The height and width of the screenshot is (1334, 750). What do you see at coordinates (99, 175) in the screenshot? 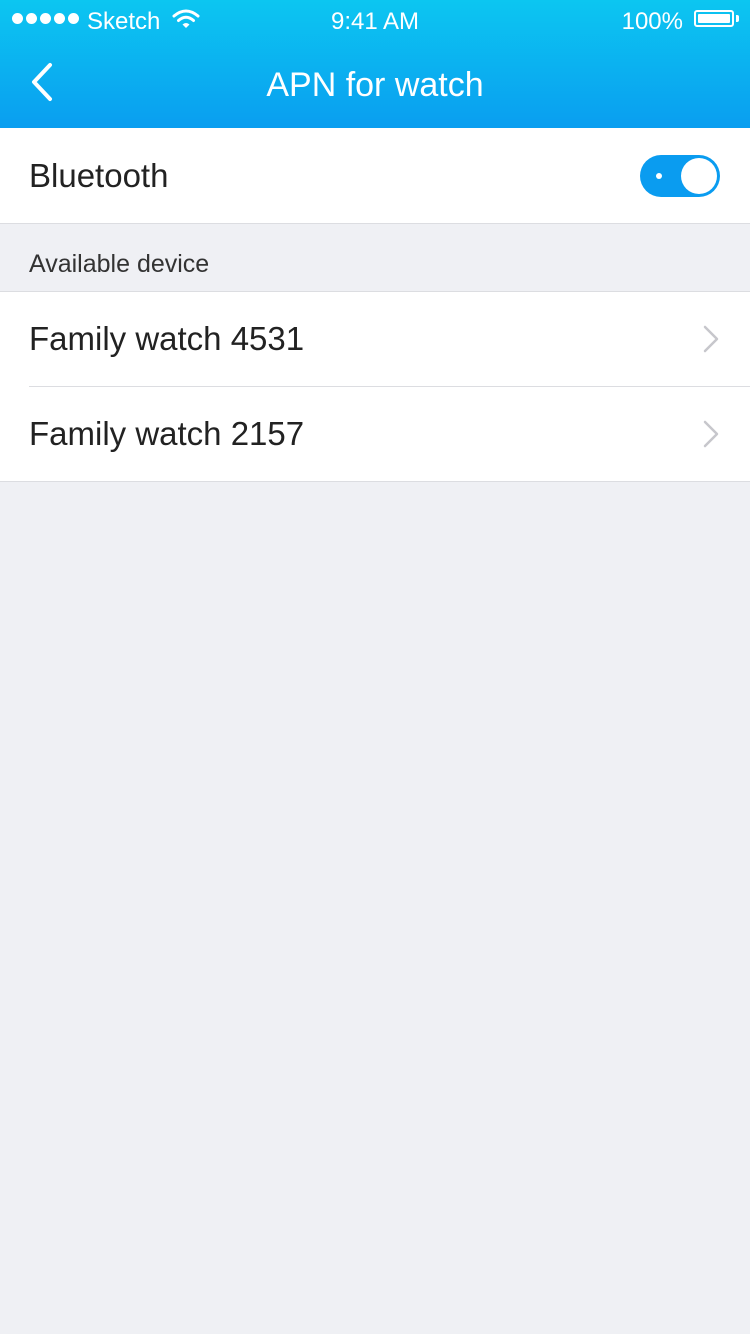
I see `bluetooth-label: Bluetooth` at bounding box center [99, 175].